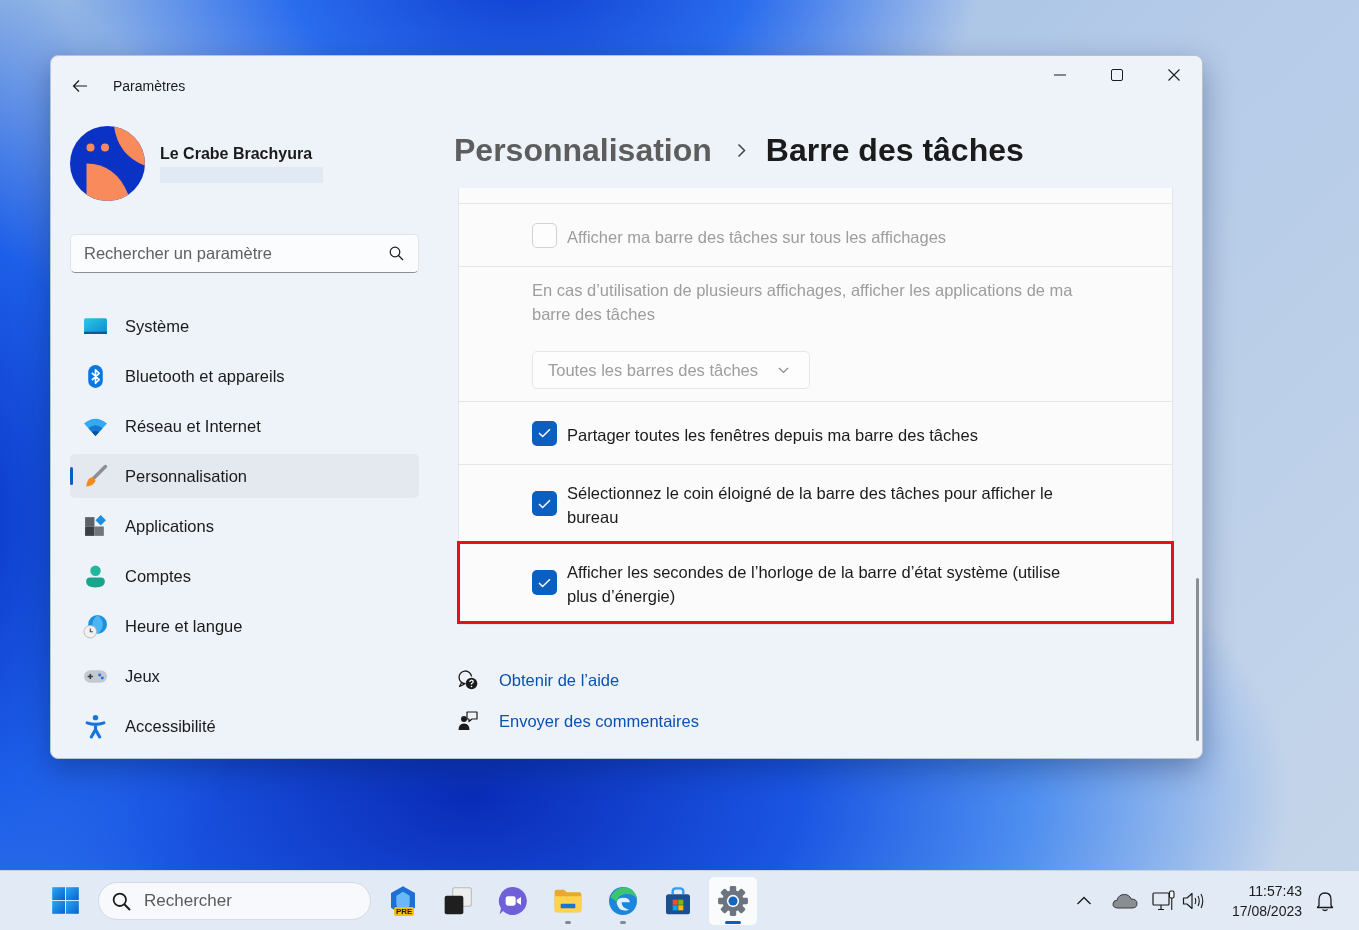  What do you see at coordinates (458, 900) in the screenshot?
I see `overlapping-windows-icon` at bounding box center [458, 900].